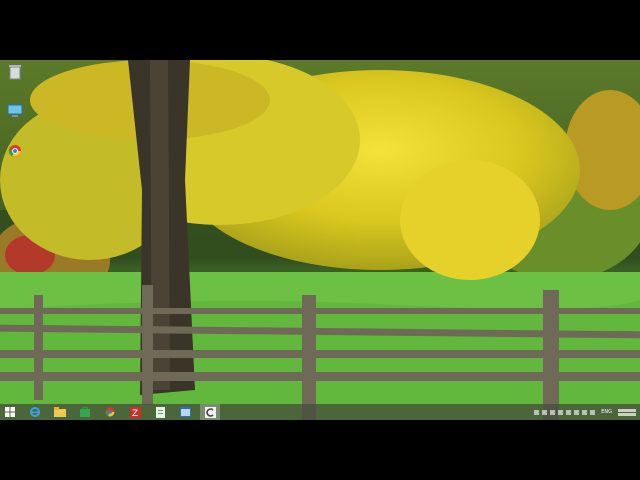  I want to click on clock-time, so click(627, 410).